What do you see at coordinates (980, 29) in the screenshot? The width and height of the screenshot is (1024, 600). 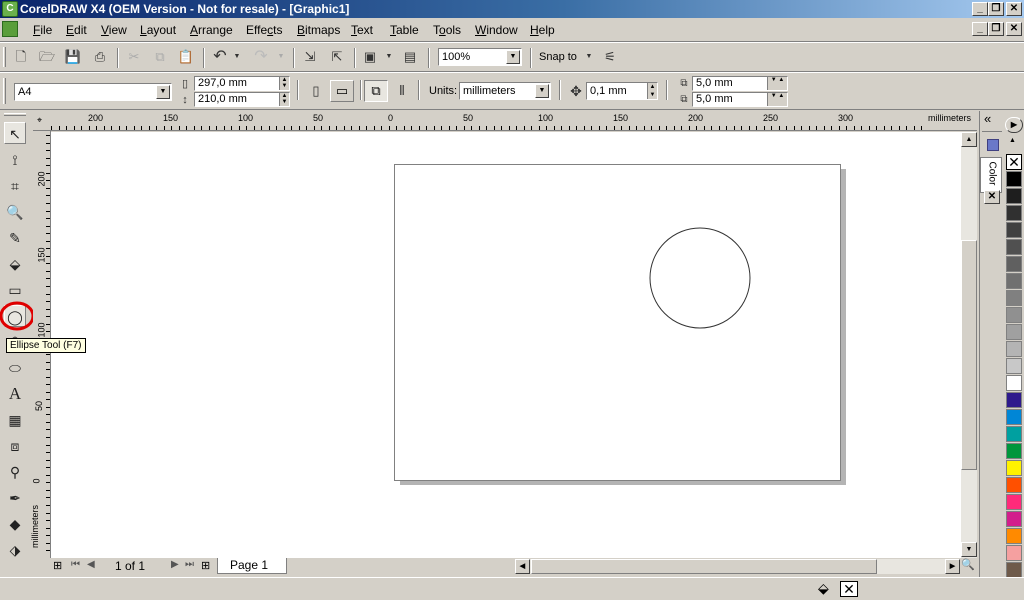 I see `doc-minimize-button: _` at bounding box center [980, 29].